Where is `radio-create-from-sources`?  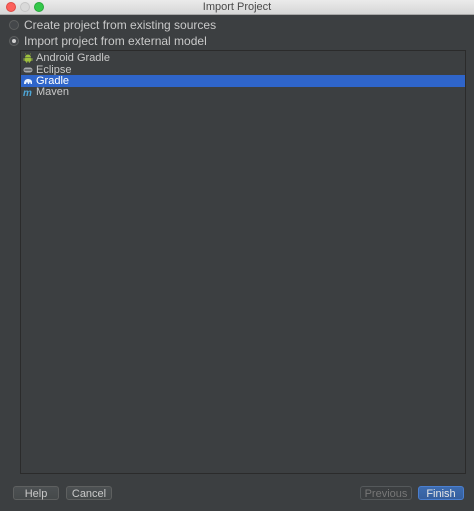
radio-create-from-sources is located at coordinates (14, 25).